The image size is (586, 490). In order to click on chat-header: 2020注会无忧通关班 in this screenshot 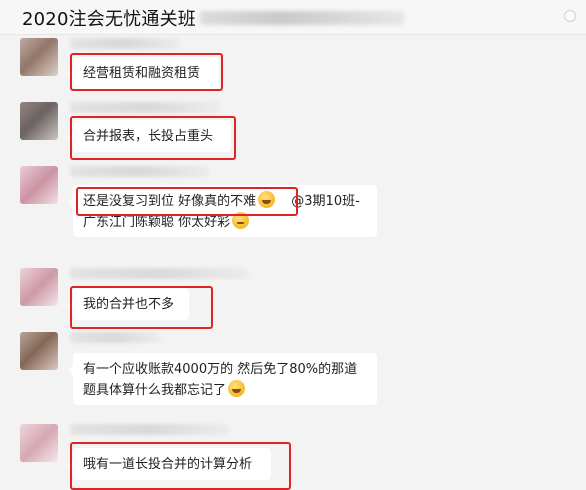, I will do `click(293, 17)`.